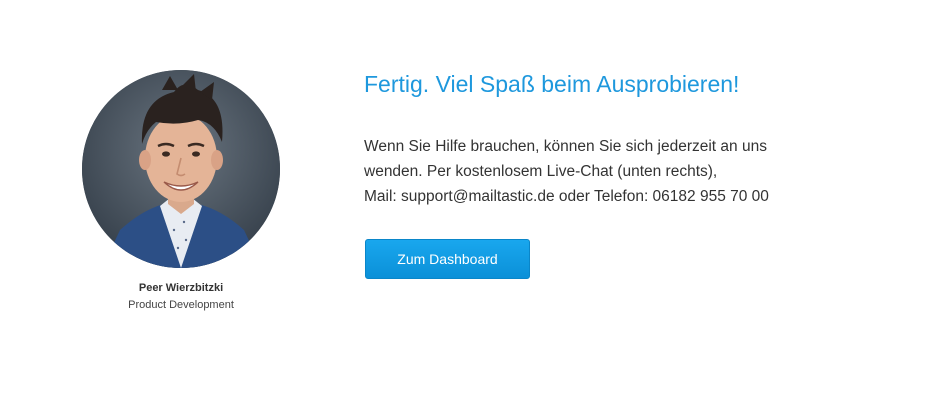  What do you see at coordinates (552, 84) in the screenshot?
I see `page-title: Fertig. Viel Spaß beim Ausprobieren!` at bounding box center [552, 84].